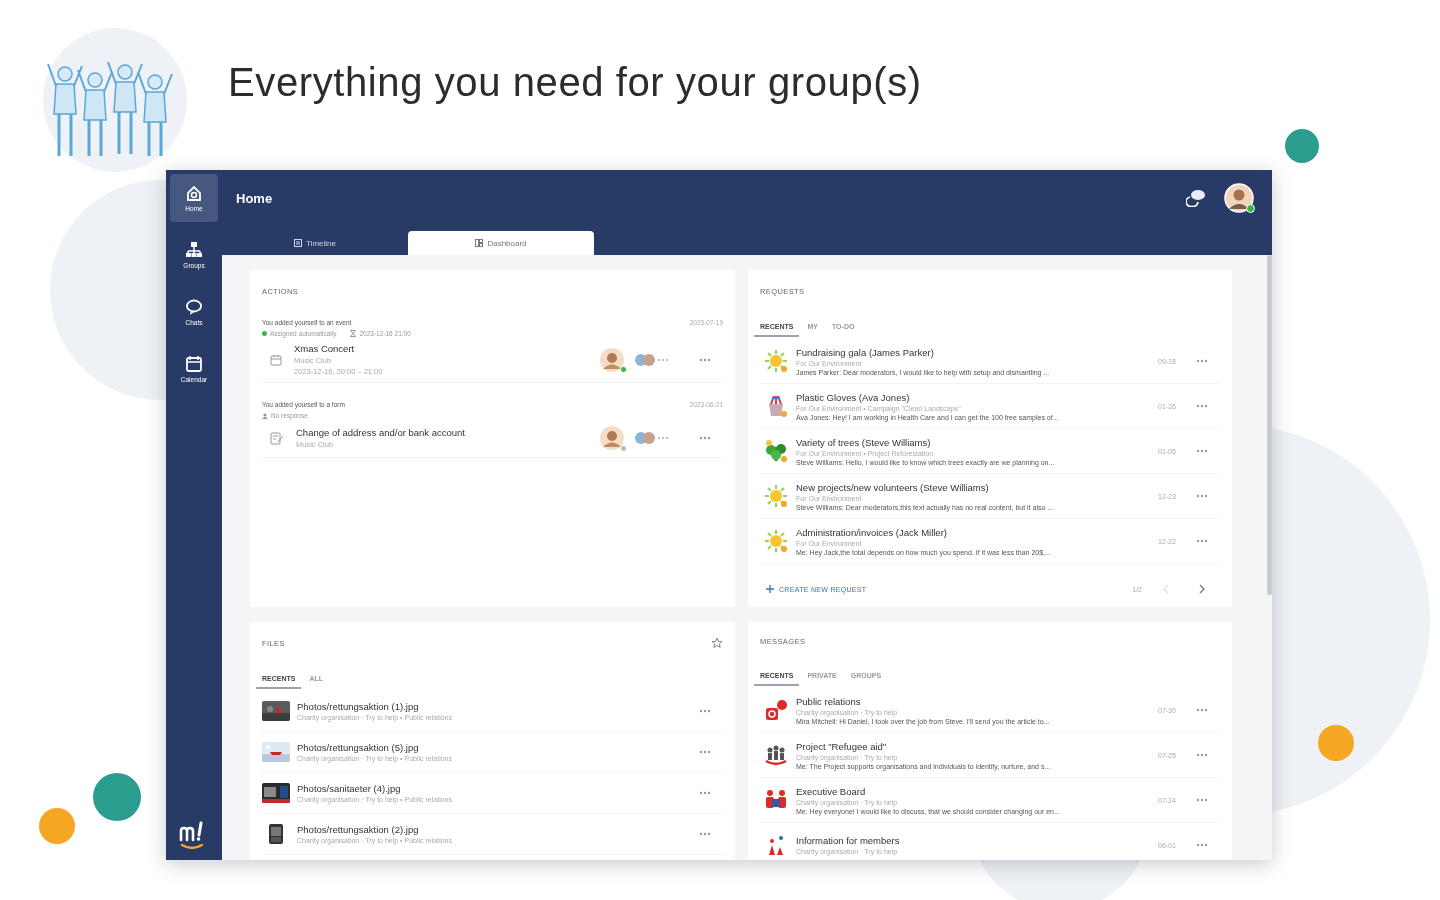 Image resolution: width=1440 pixels, height=900 pixels. What do you see at coordinates (353, 333) in the screenshot?
I see `hourglass-icon` at bounding box center [353, 333].